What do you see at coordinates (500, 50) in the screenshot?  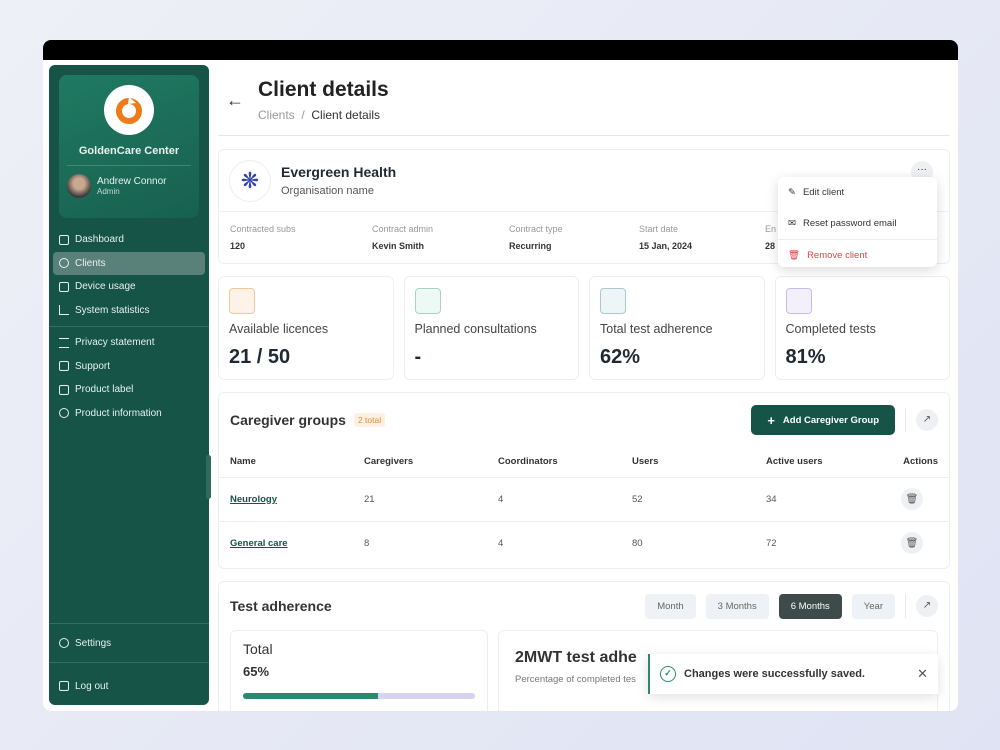 I see `title-bar` at bounding box center [500, 50].